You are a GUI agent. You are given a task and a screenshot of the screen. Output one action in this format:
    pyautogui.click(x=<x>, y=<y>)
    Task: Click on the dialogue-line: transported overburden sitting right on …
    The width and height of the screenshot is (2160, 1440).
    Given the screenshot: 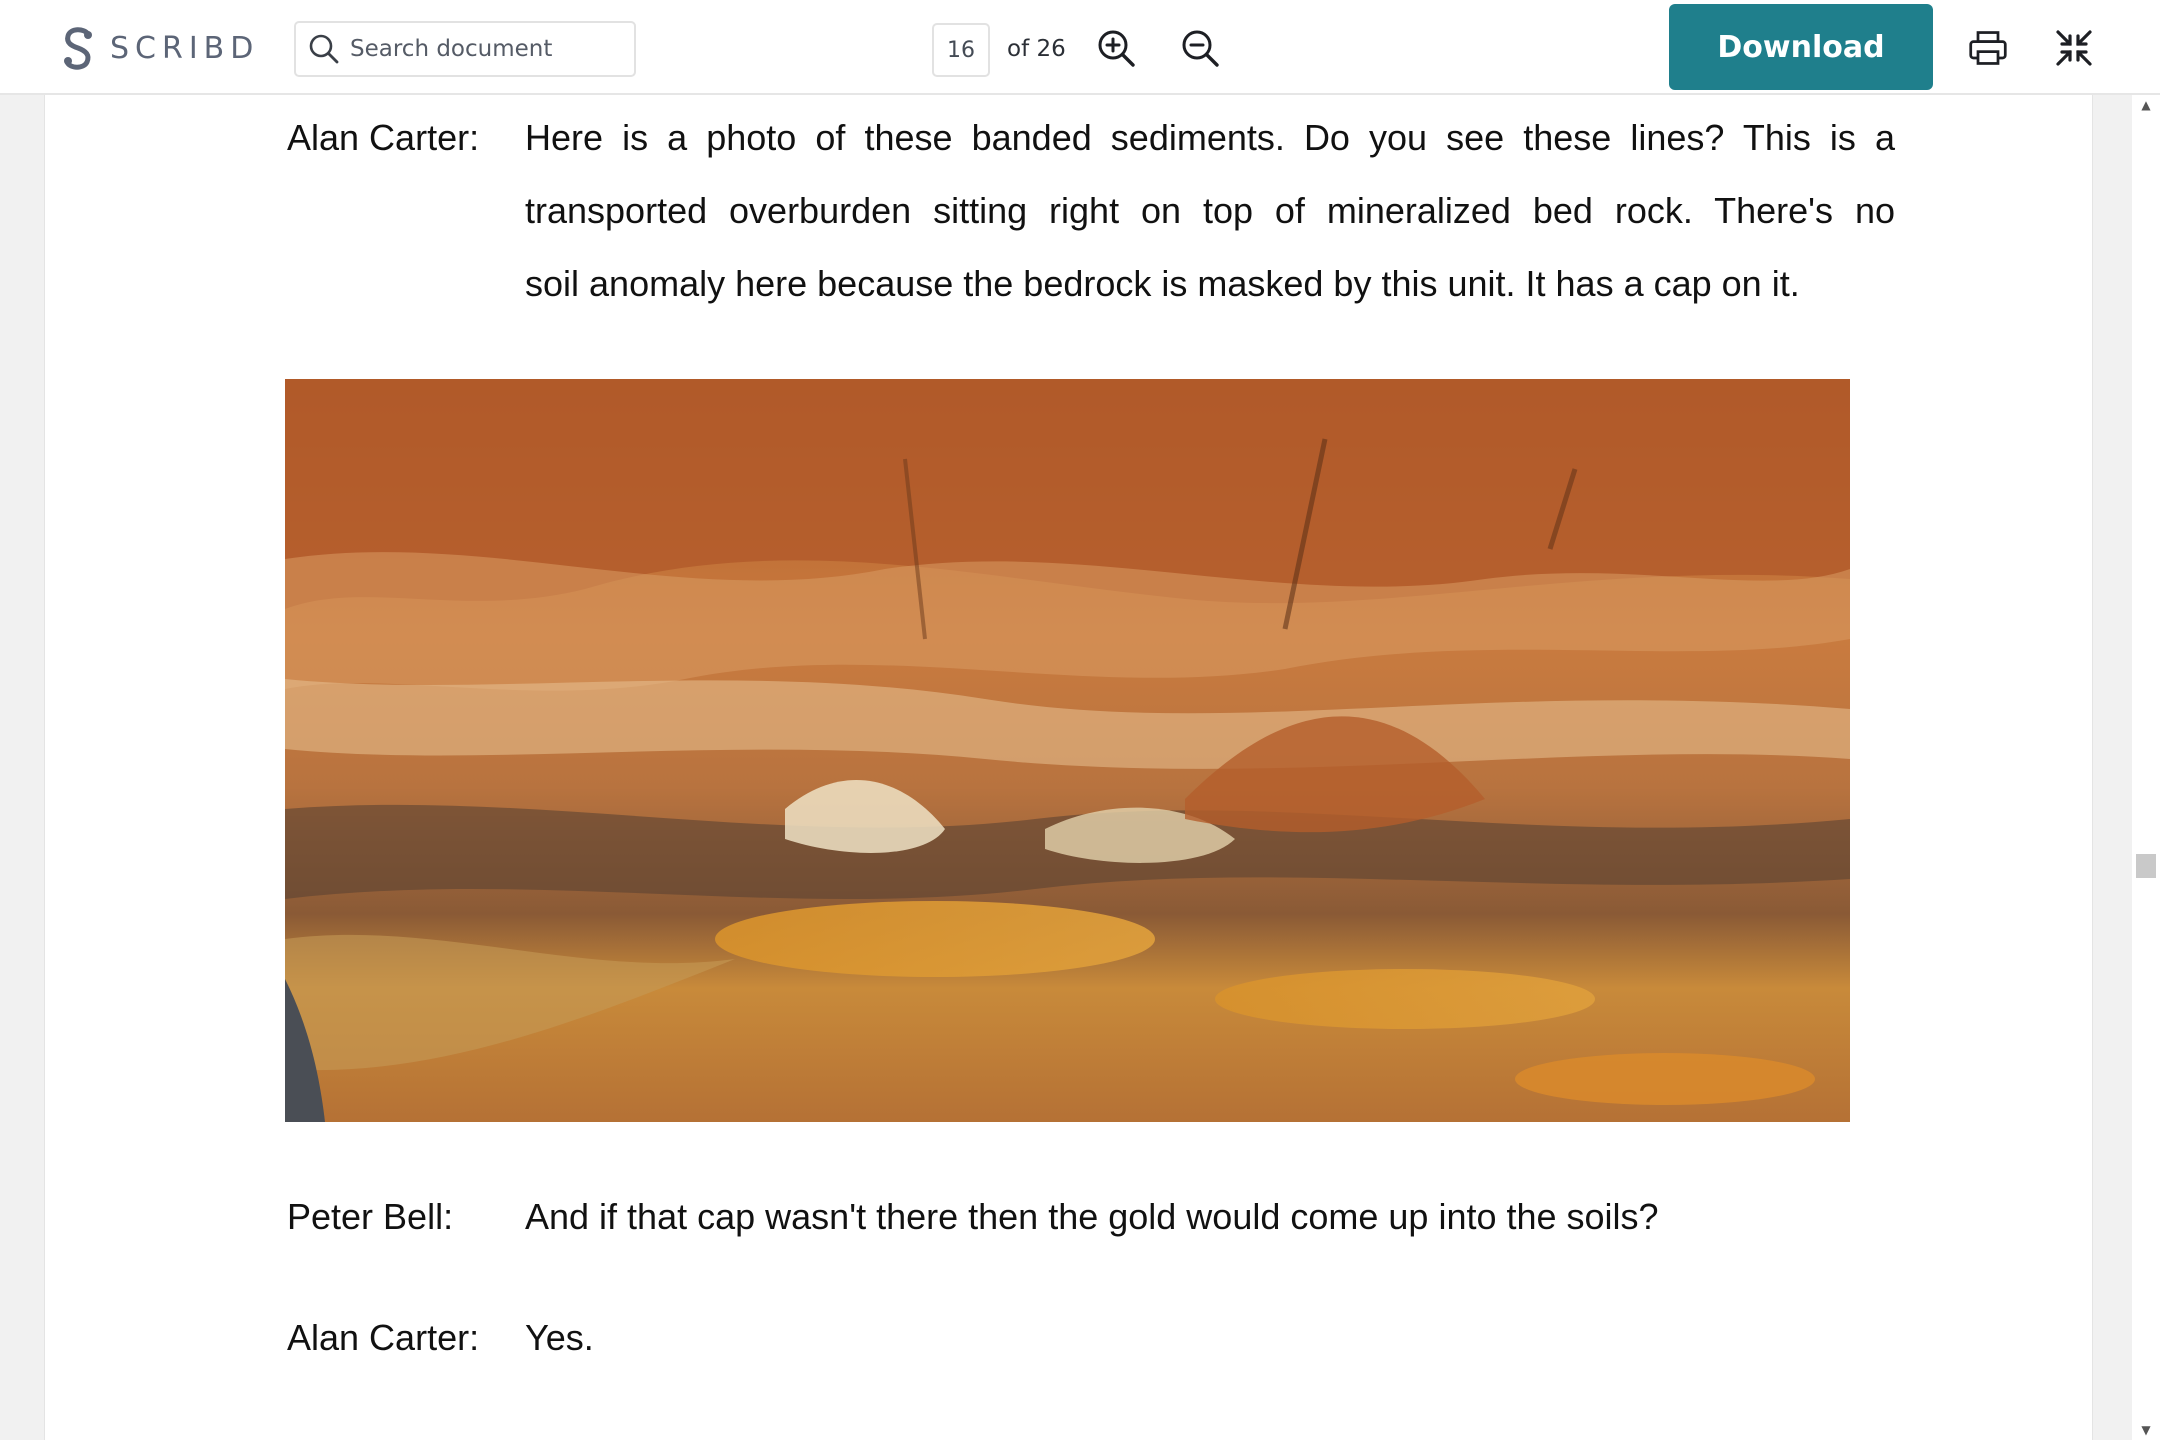 What is the action you would take?
    pyautogui.click(x=1210, y=210)
    